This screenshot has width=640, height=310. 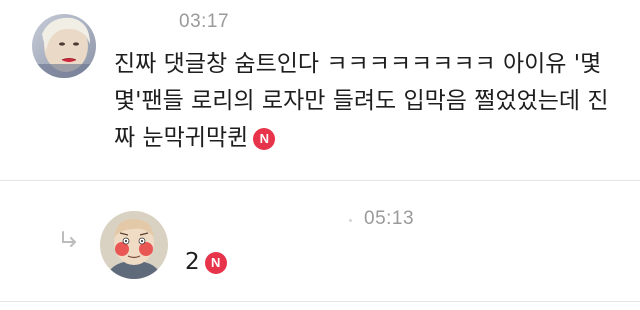 I want to click on separator-dot, so click(x=350, y=220).